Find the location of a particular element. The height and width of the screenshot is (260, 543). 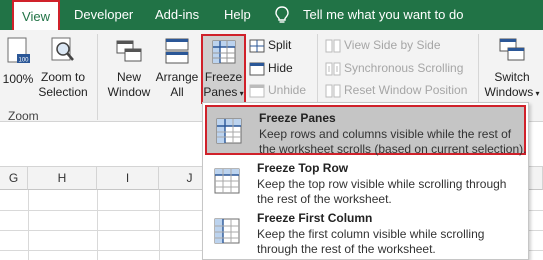

tell-me-search: Tell me what you want to do is located at coordinates (383, 15).